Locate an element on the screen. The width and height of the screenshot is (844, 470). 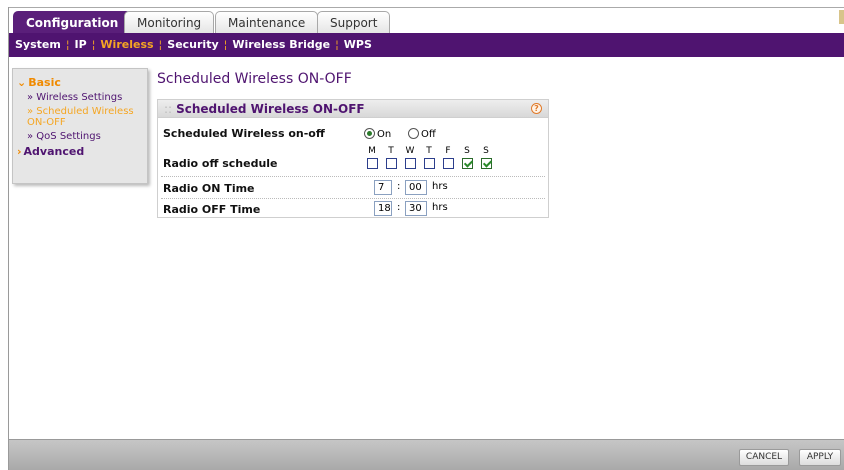
day-letter-tue: T is located at coordinates (391, 151).